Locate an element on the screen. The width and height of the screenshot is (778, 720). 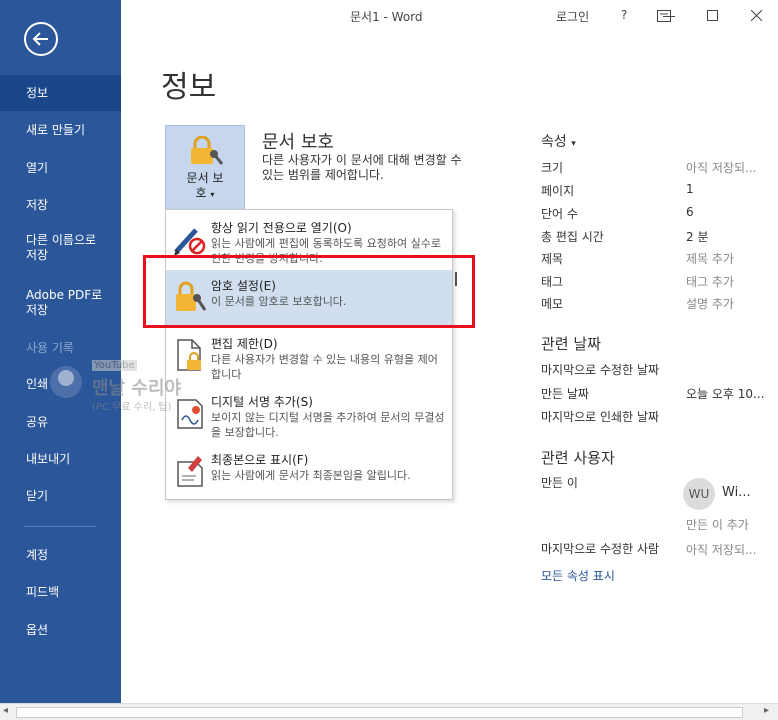
prop-size-label: 크기 is located at coordinates (552, 168).